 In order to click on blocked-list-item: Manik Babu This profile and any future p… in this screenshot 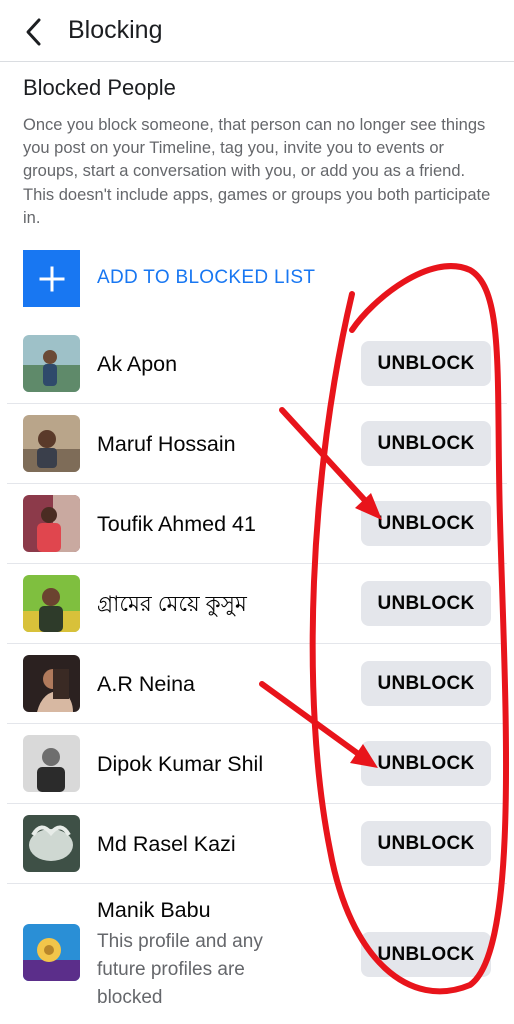, I will do `click(257, 952)`.